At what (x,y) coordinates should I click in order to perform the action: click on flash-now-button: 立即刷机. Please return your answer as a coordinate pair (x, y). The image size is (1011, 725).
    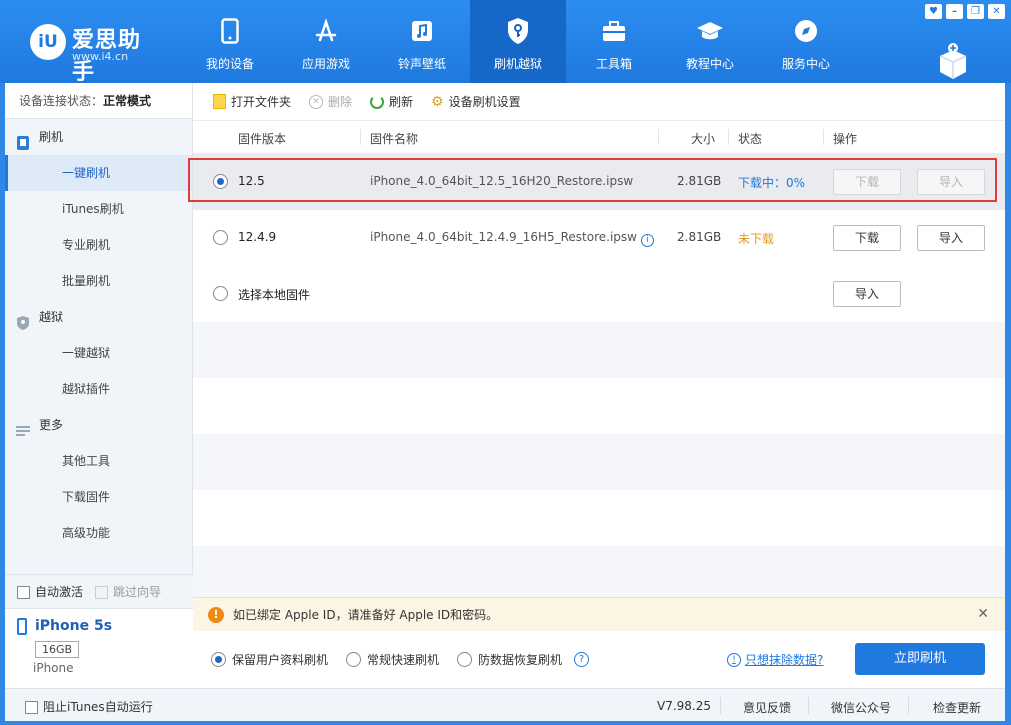
    Looking at the image, I should click on (920, 659).